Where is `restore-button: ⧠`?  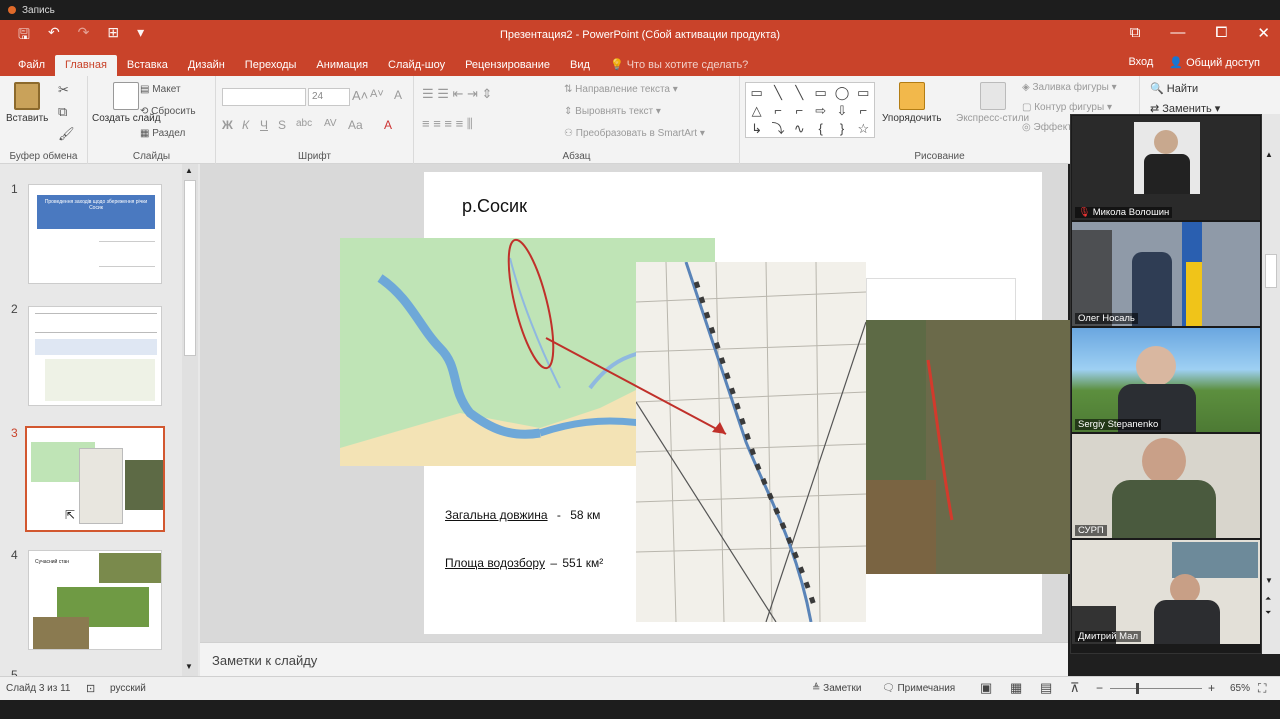
restore-button: ⧠ is located at coordinates (1221, 33).